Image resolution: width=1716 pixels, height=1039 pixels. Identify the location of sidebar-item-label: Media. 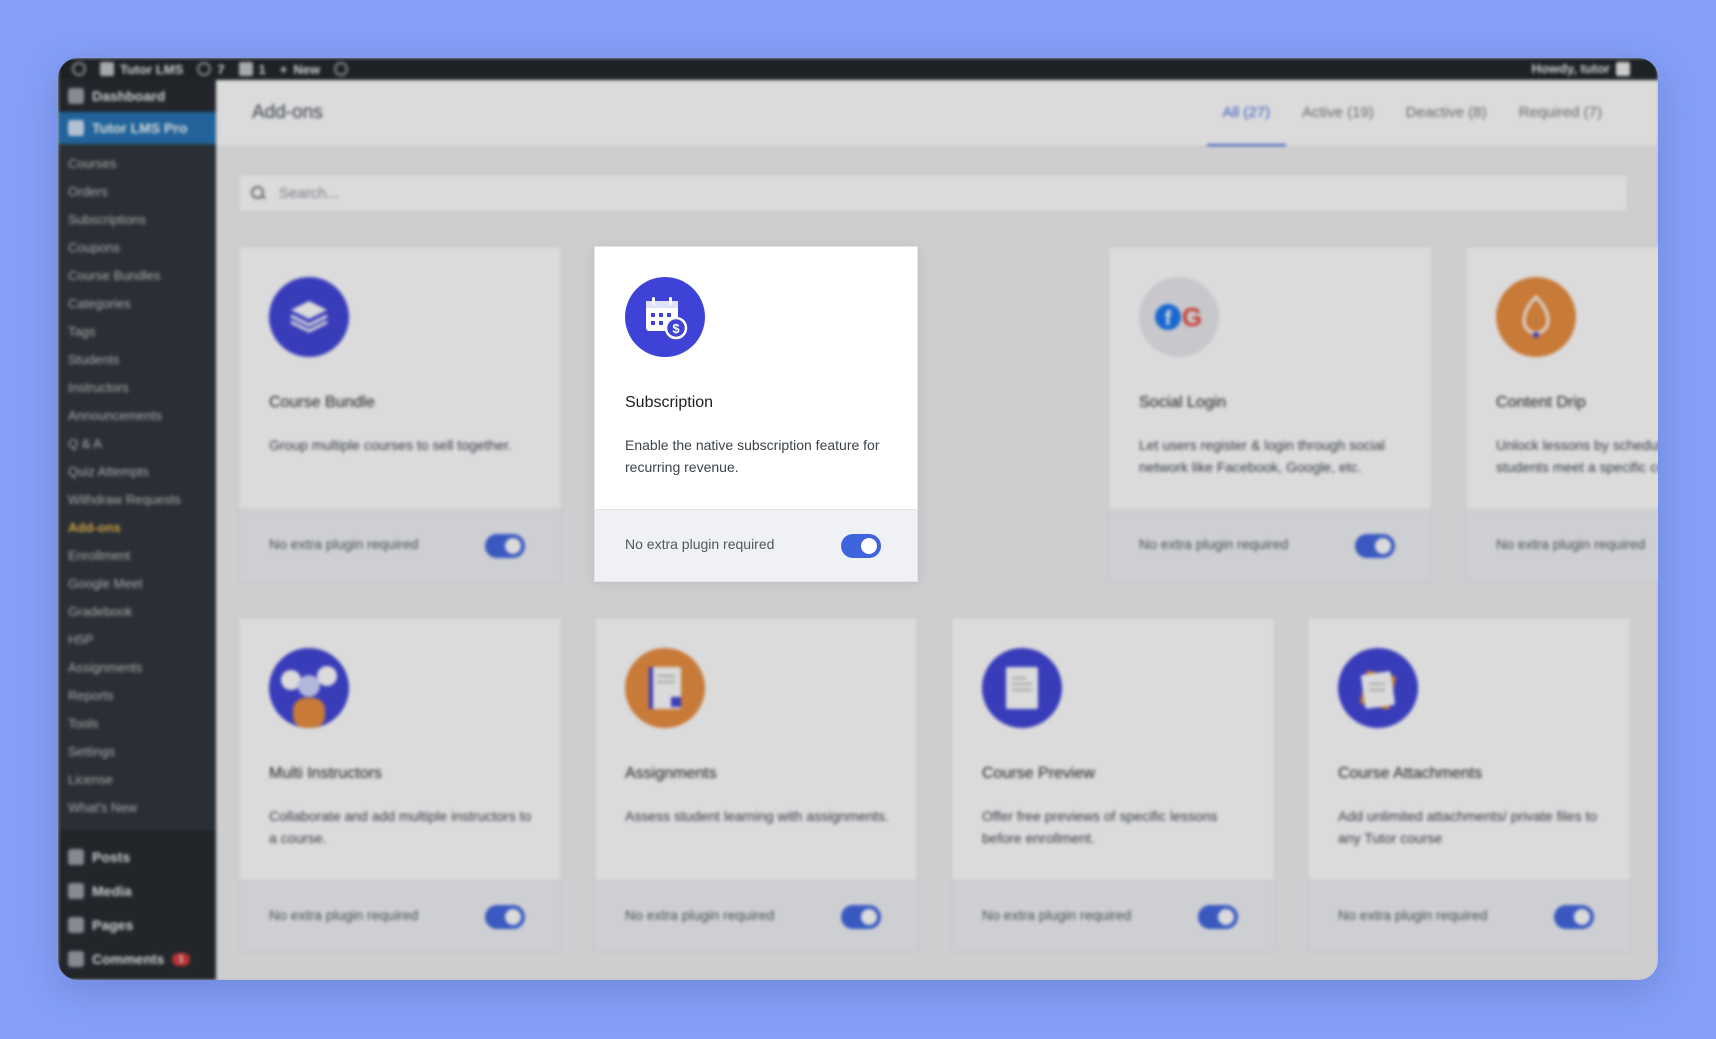
(112, 891).